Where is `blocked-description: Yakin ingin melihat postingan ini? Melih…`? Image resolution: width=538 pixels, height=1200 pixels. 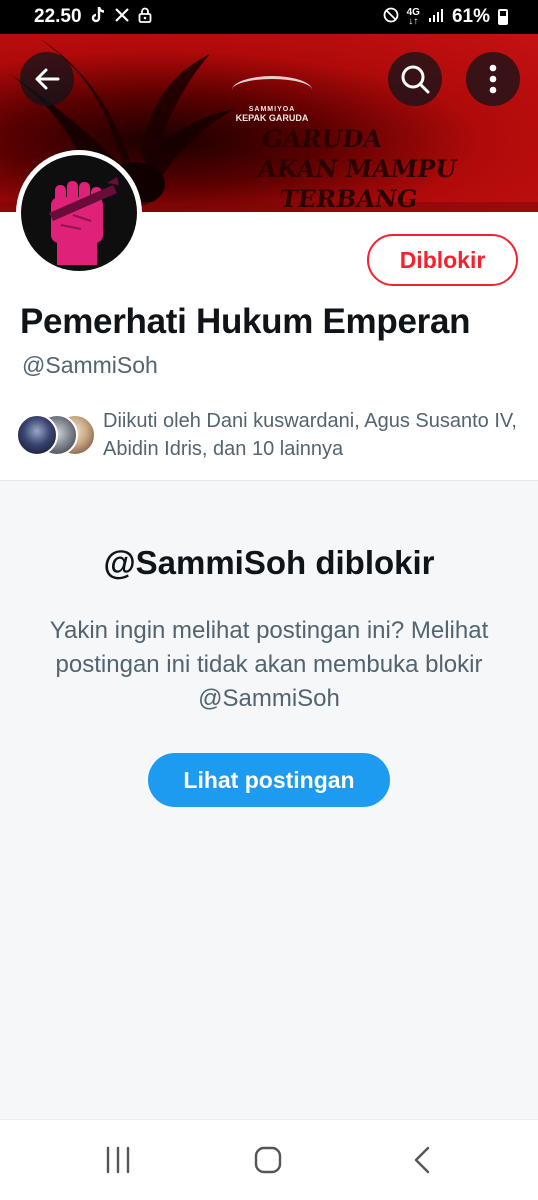 blocked-description: Yakin ingin melihat postingan ini? Melih… is located at coordinates (269, 664).